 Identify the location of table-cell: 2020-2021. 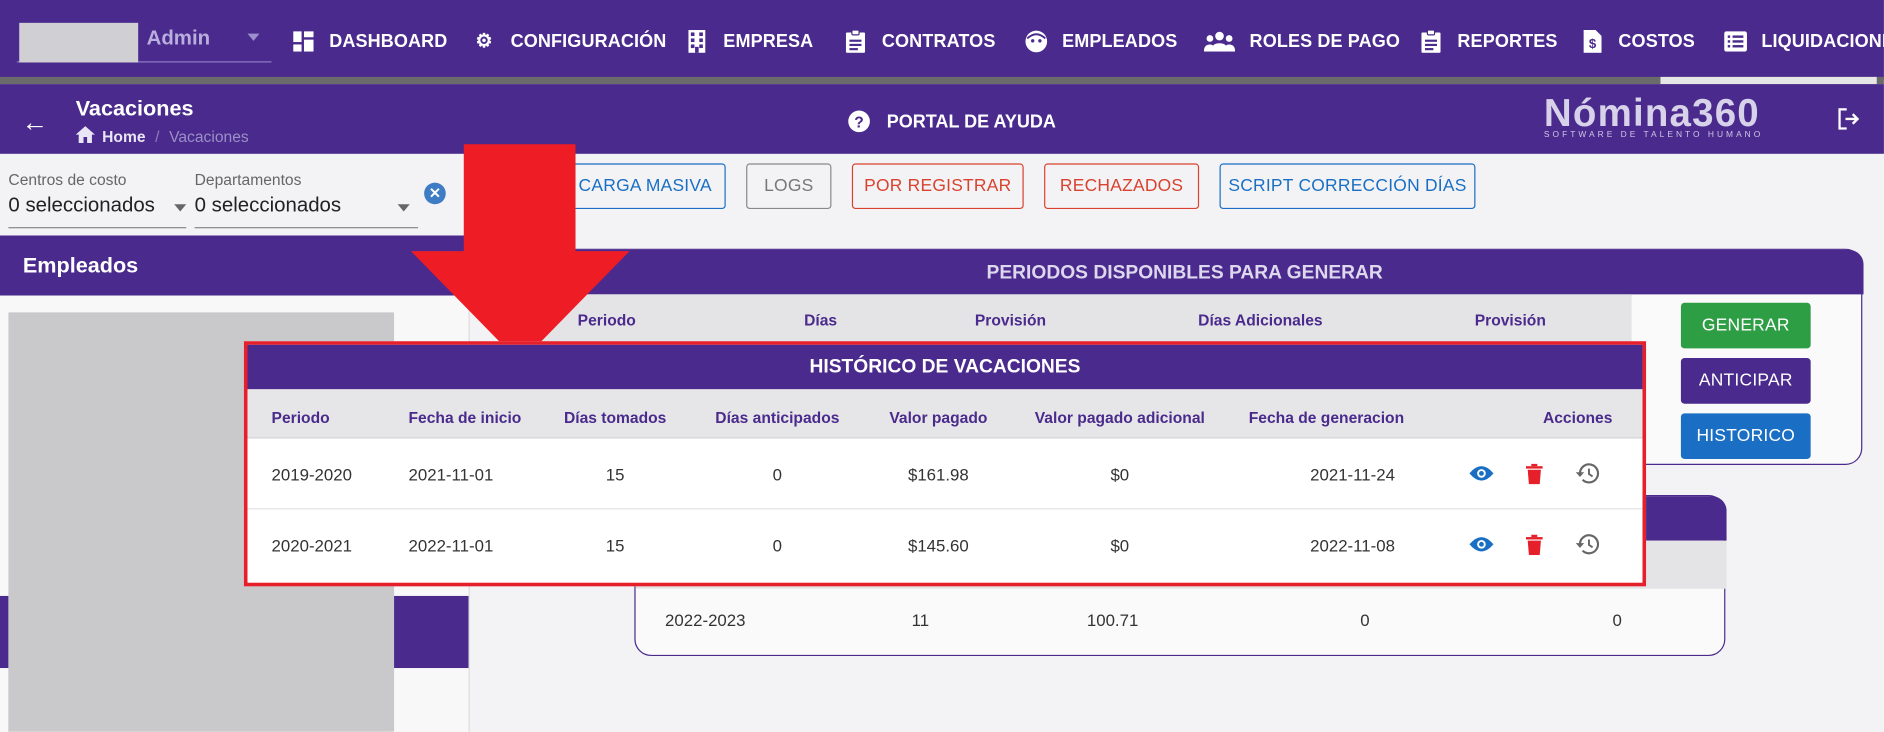
(311, 545).